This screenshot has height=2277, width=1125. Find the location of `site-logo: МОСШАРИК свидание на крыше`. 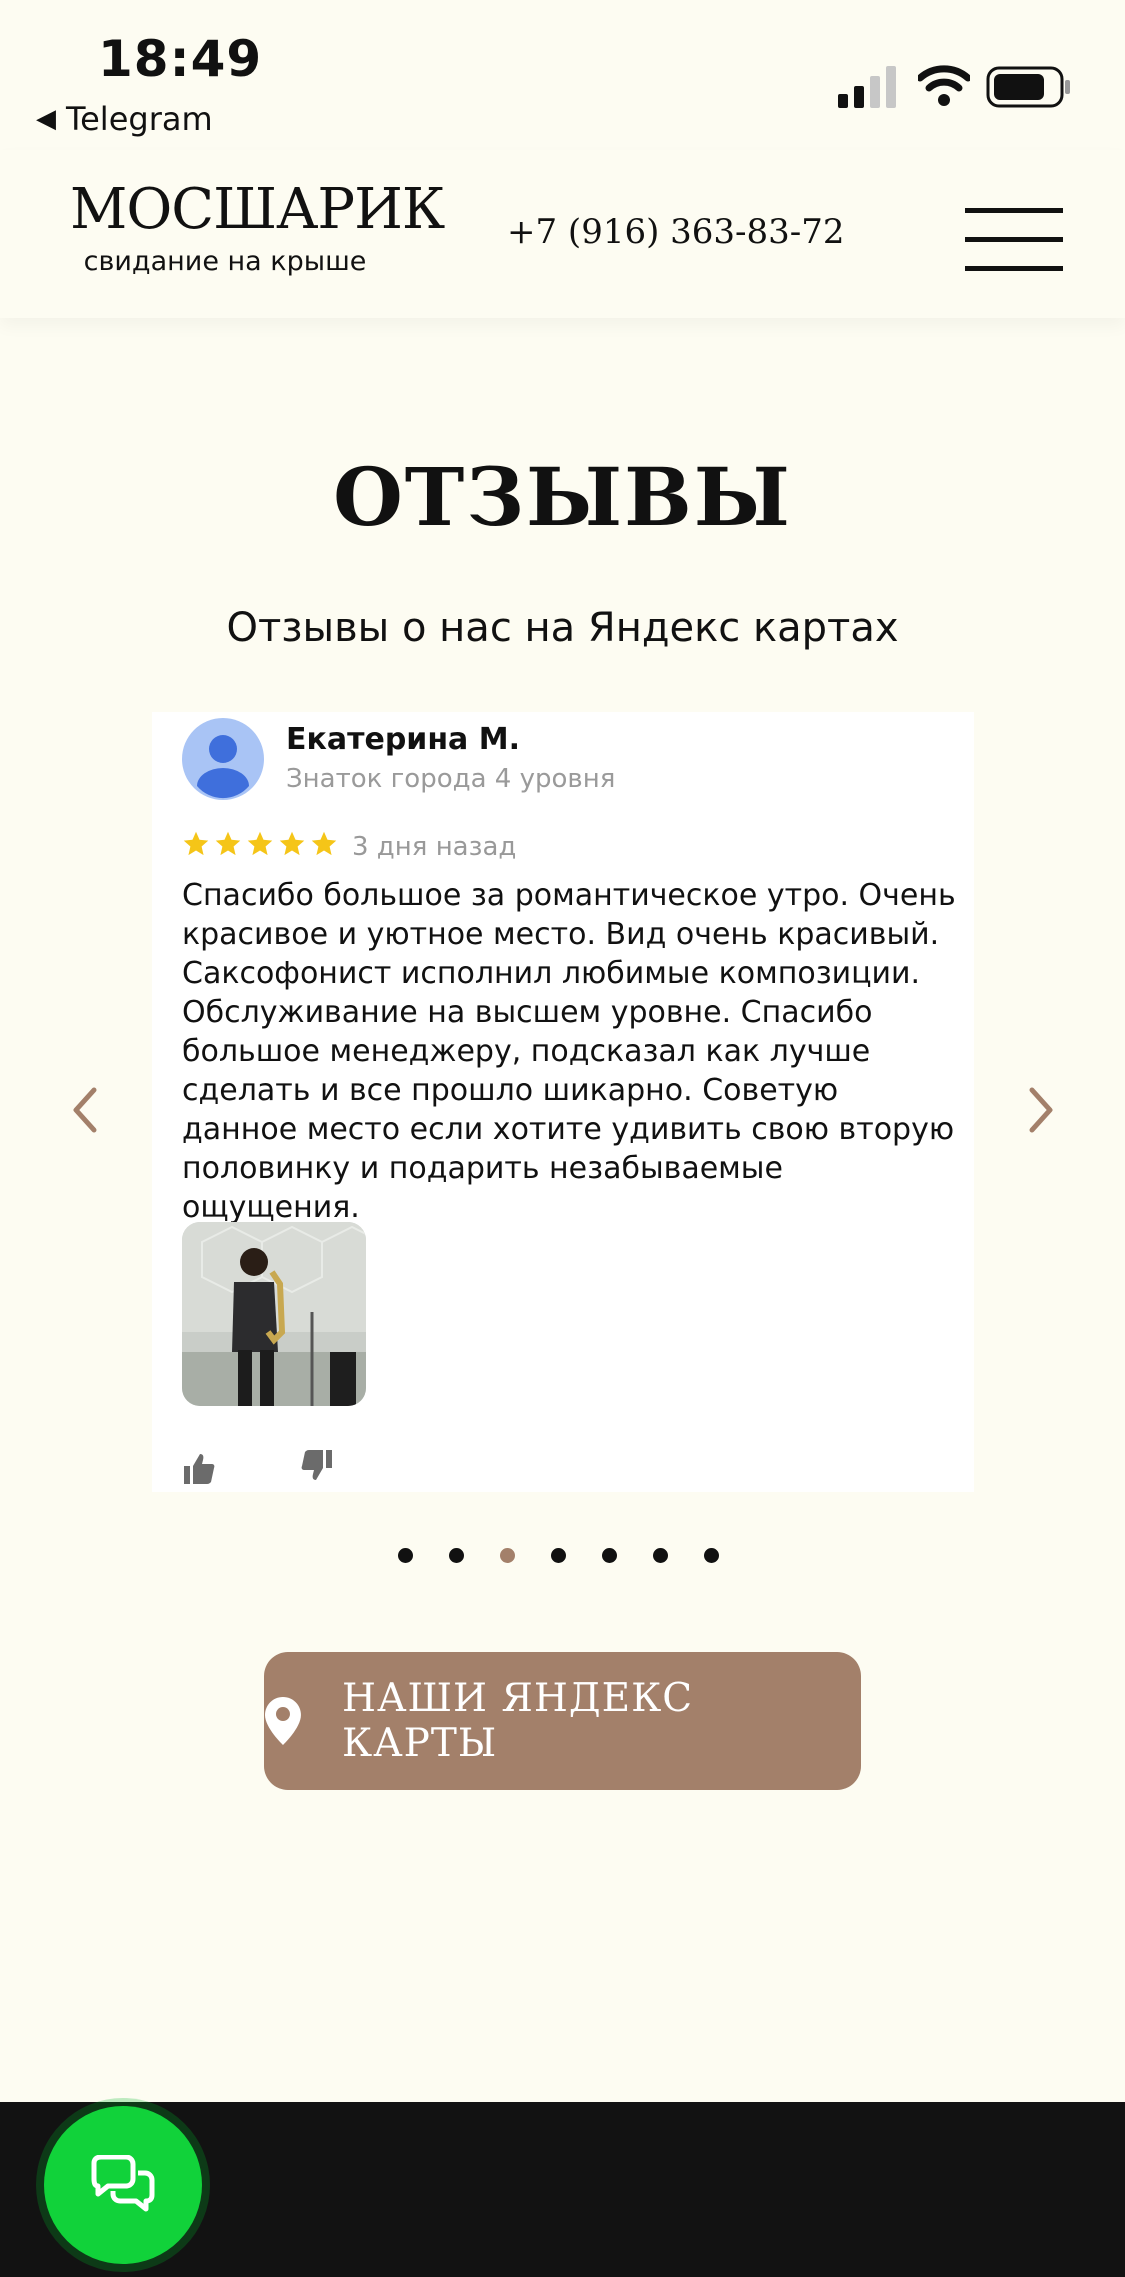

site-logo: МОСШАРИК свидание на крыше is located at coordinates (257, 227).